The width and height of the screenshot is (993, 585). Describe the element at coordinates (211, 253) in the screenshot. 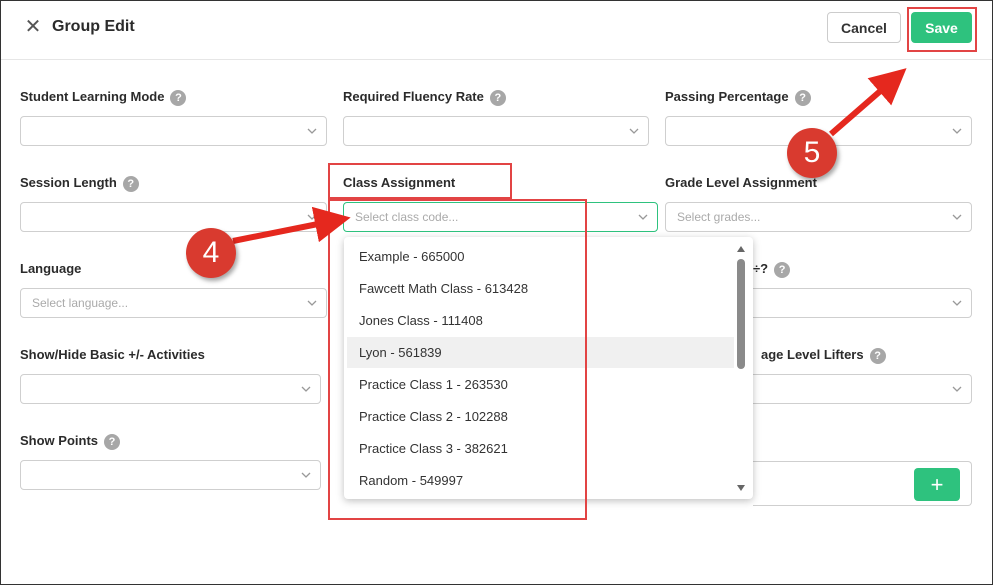

I see `step-4-badge: 4` at that location.